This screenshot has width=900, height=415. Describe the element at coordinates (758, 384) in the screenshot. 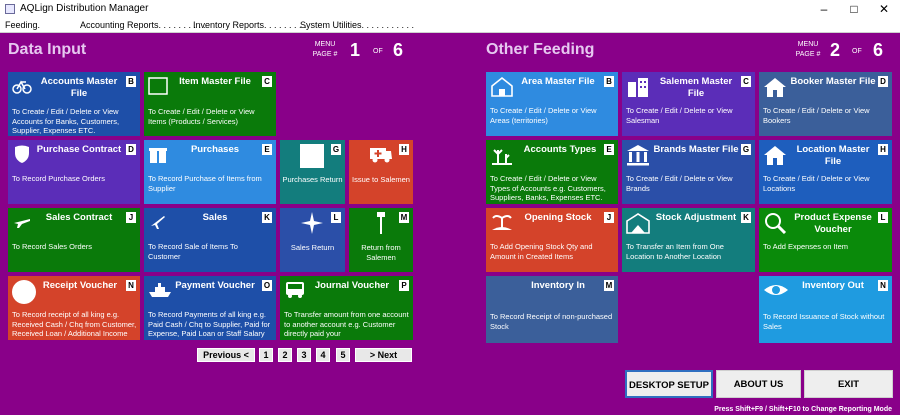

I see `about-us-button: ABOUT US` at that location.